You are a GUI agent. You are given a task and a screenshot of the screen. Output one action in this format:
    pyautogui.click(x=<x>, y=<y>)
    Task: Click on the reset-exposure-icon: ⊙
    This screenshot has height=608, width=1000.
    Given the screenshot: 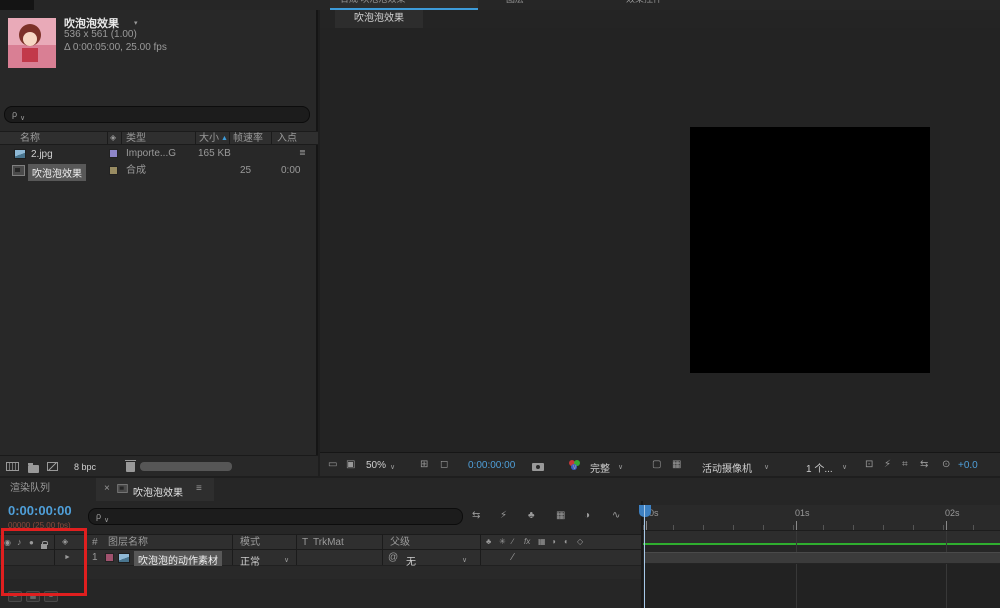 What is the action you would take?
    pyautogui.click(x=946, y=465)
    